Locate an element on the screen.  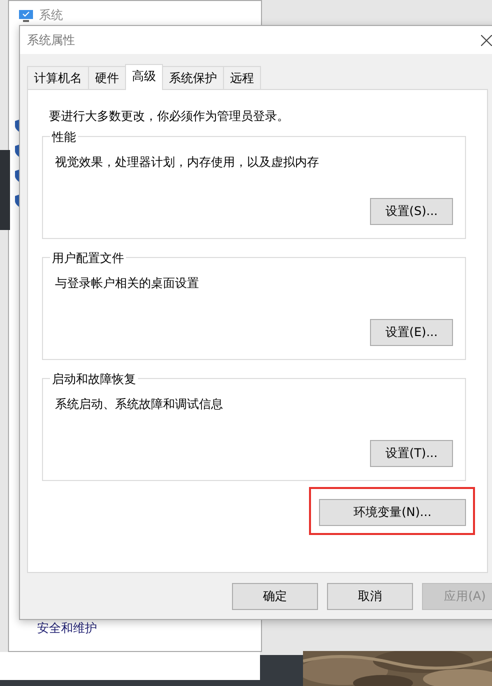
group-description: 系统启动、系统故障和调试信息 is located at coordinates (139, 404).